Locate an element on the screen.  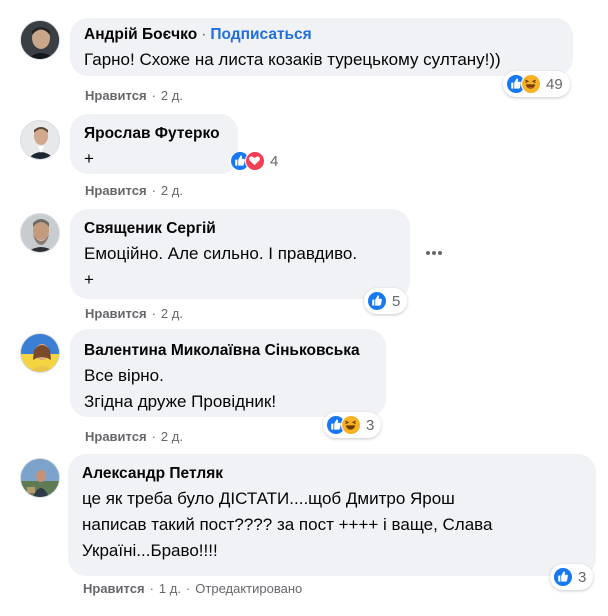
comment-author-line: Андрій Боєчко · Подписаться is located at coordinates (321, 35).